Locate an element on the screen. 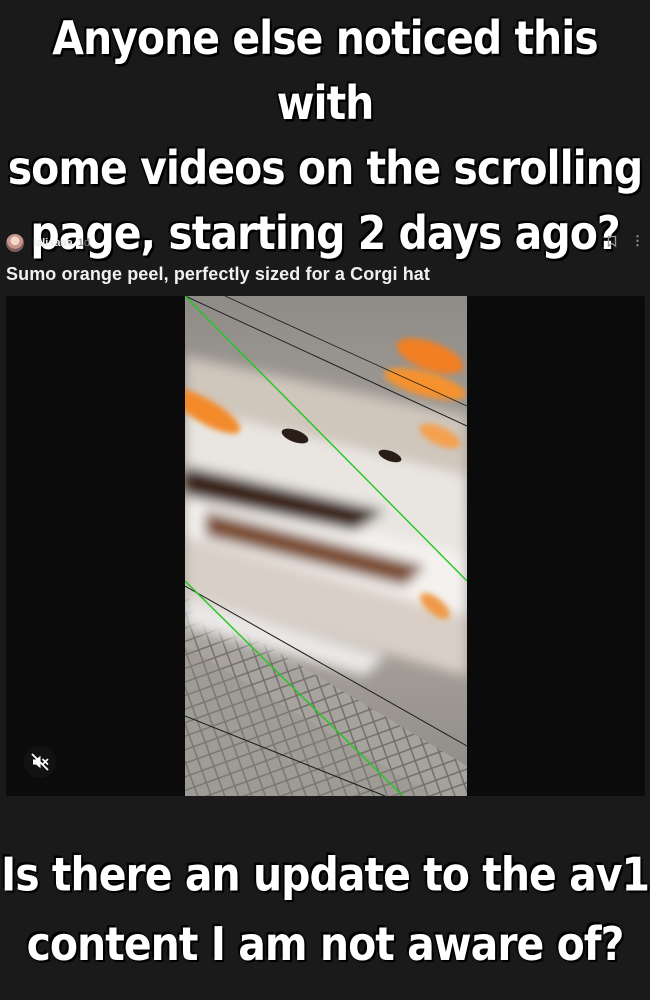 The height and width of the screenshot is (1000, 650). post-time: 1d is located at coordinates (84, 243).